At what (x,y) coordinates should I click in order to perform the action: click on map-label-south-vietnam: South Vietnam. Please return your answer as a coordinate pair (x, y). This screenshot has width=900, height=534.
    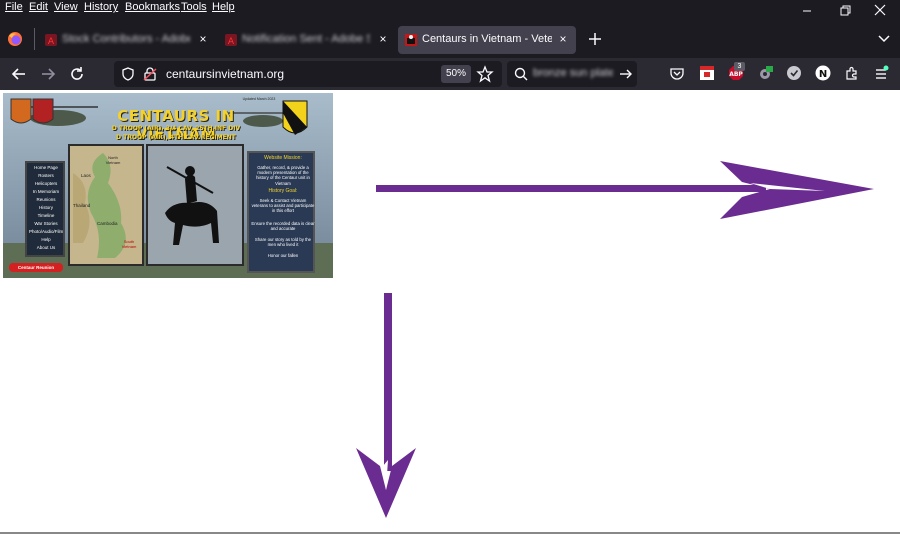
    Looking at the image, I should click on (129, 244).